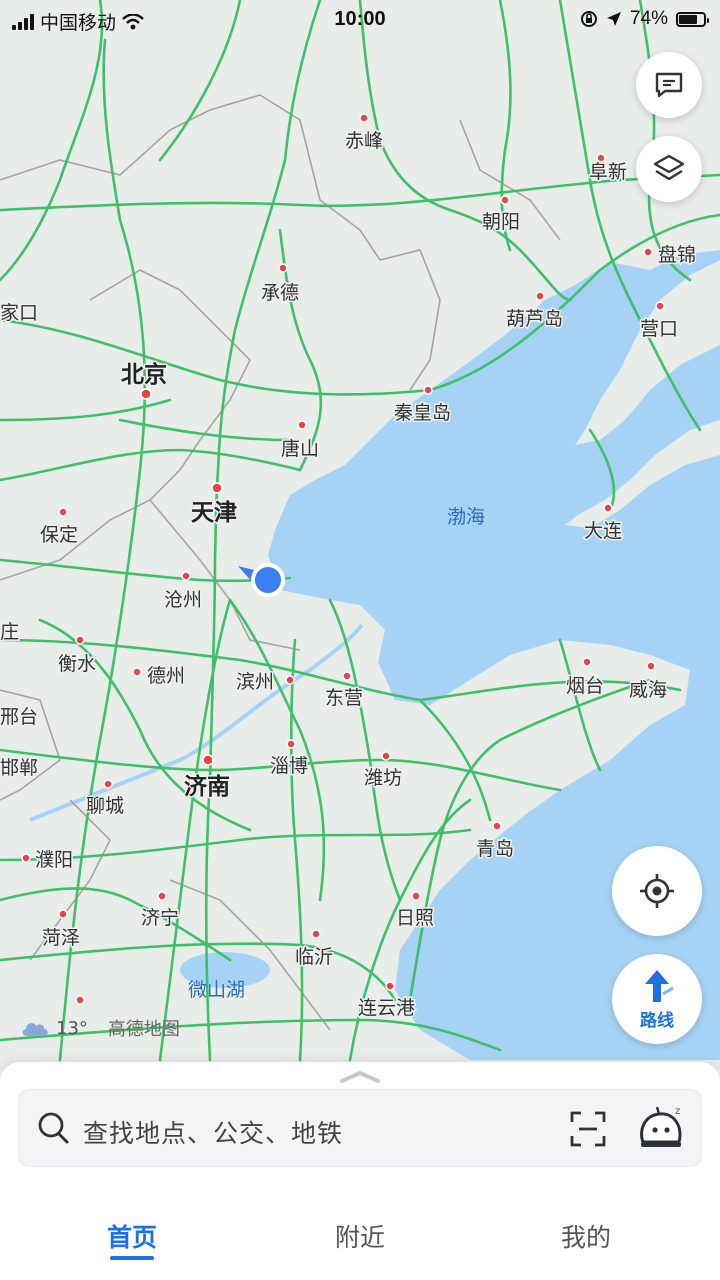 This screenshot has width=720, height=1280. What do you see at coordinates (386, 1008) in the screenshot?
I see `city-label-lianyungang: 连云港` at bounding box center [386, 1008].